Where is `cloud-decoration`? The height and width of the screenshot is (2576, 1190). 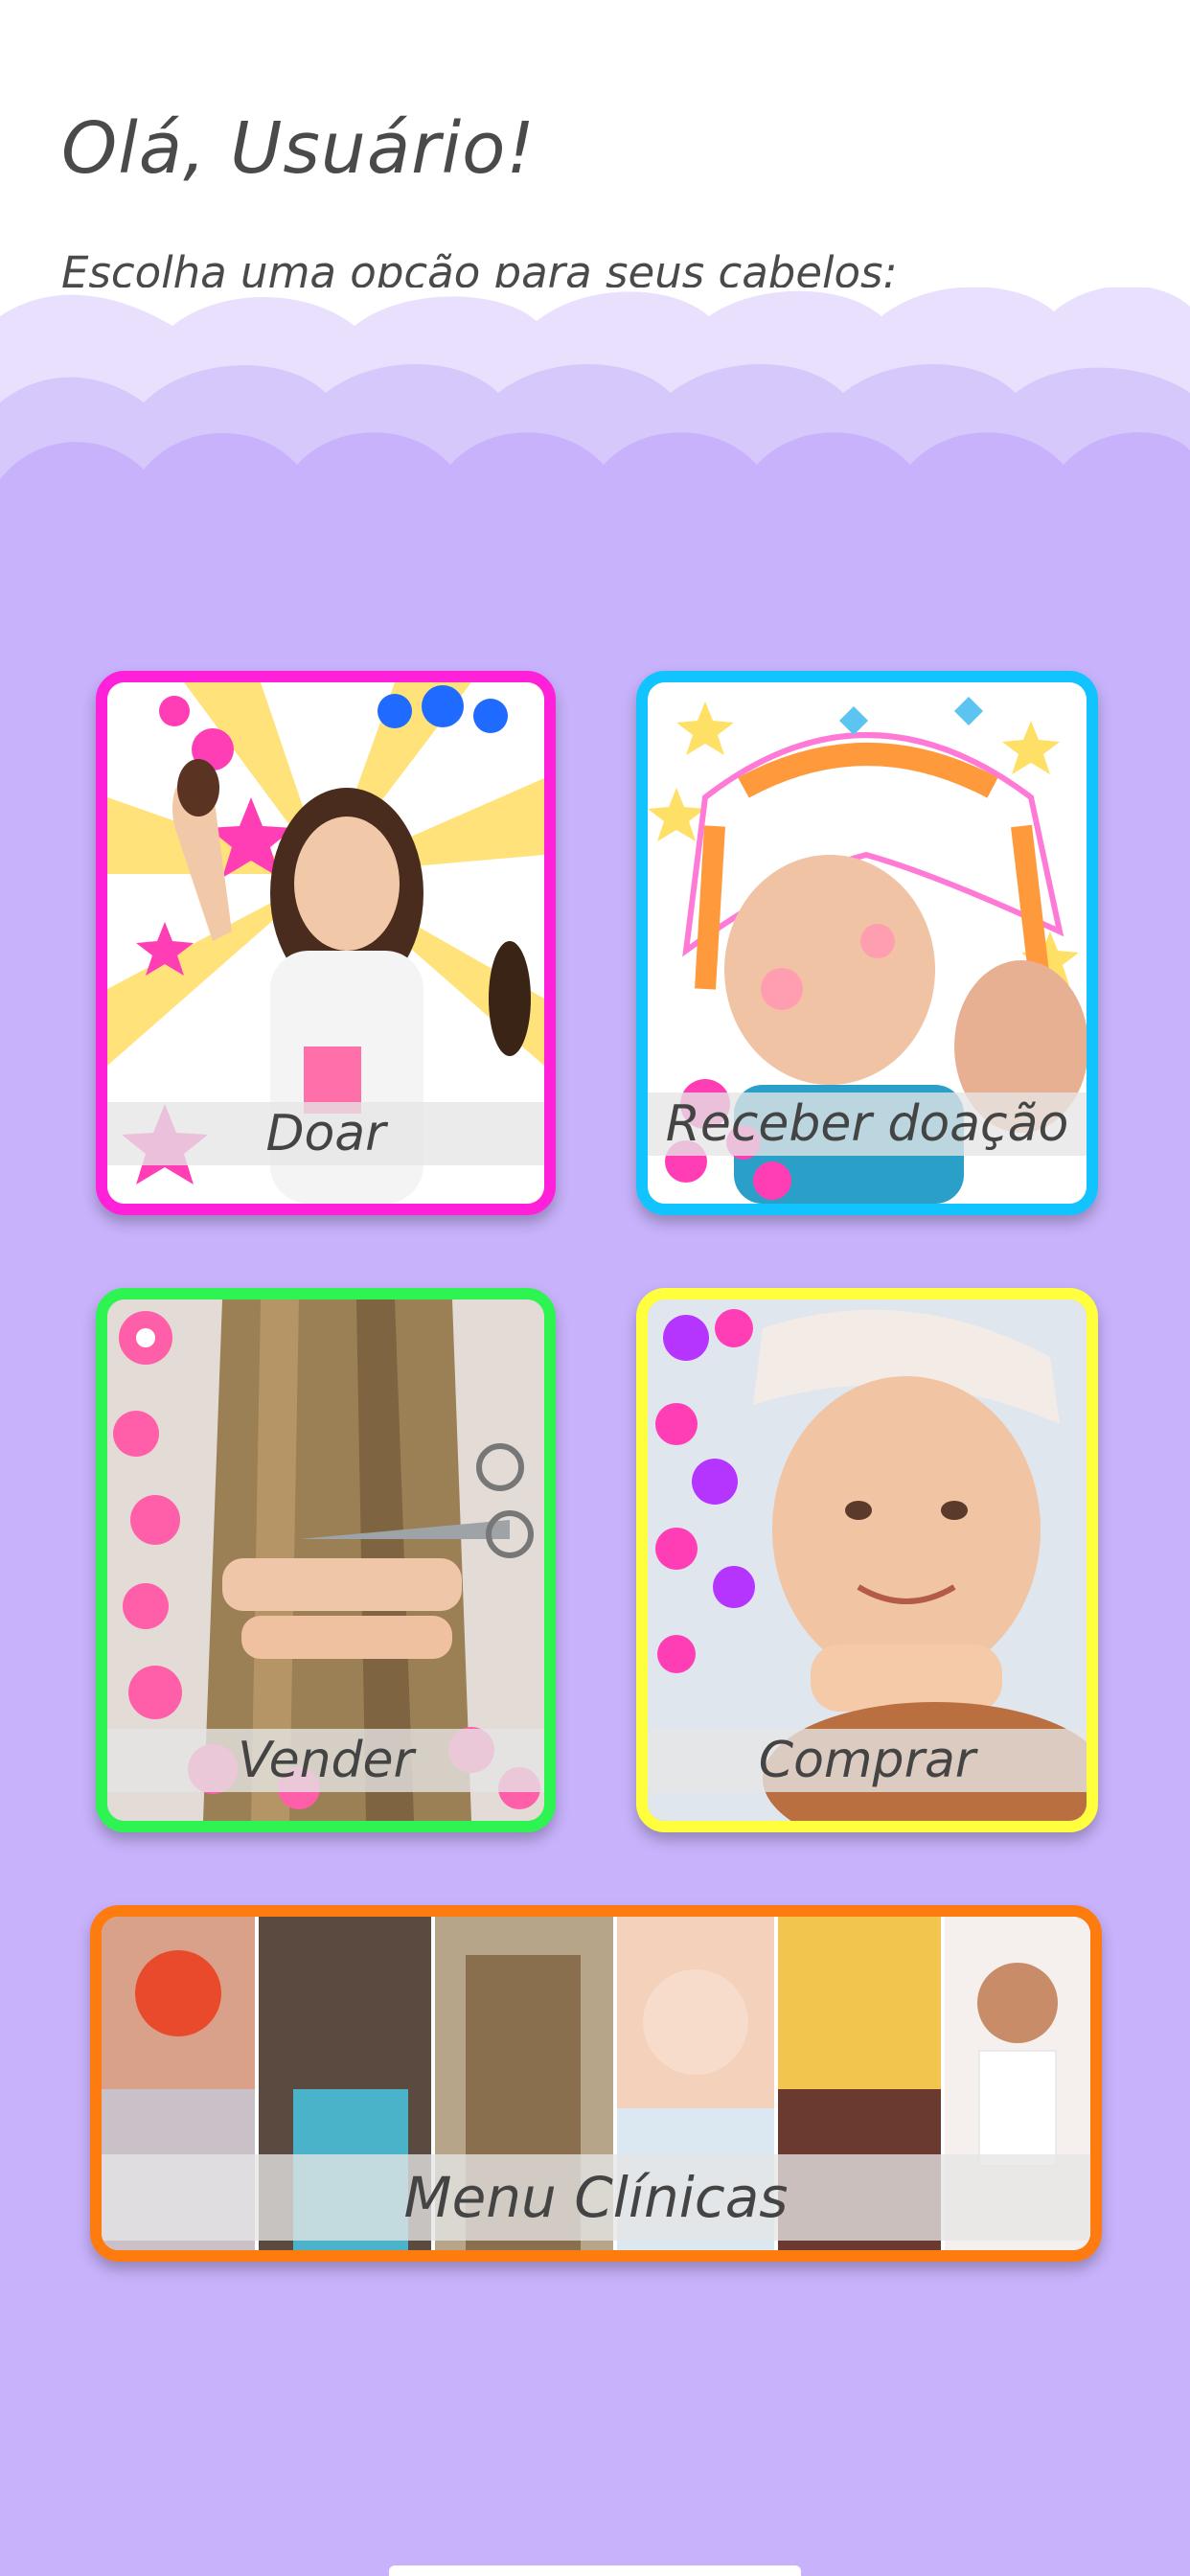
cloud-decoration is located at coordinates (595, 412).